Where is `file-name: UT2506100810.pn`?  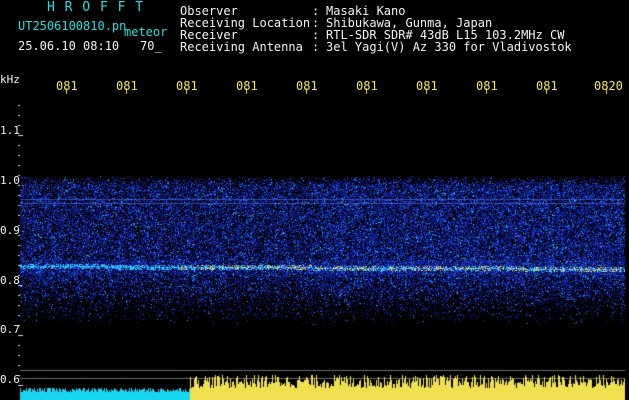
file-name: UT2506100810.pn is located at coordinates (72, 26).